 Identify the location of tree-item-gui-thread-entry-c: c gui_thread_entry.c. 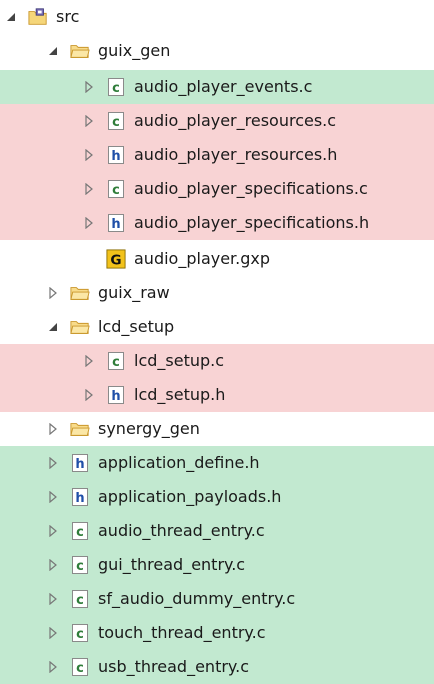
(217, 565).